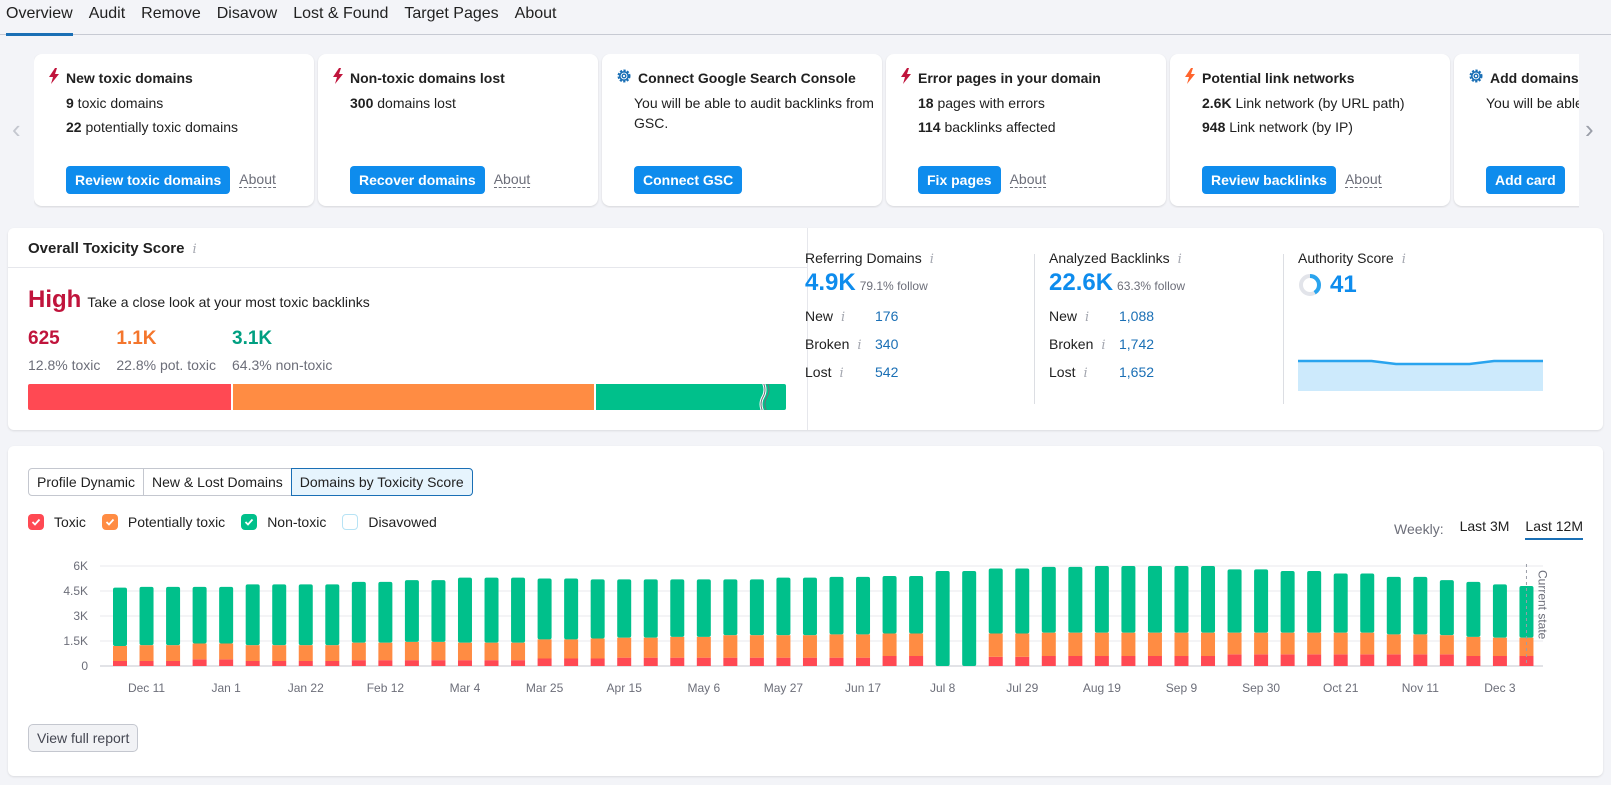 The width and height of the screenshot is (1611, 785). I want to click on period-last-3m: Last 3M, so click(1485, 529).